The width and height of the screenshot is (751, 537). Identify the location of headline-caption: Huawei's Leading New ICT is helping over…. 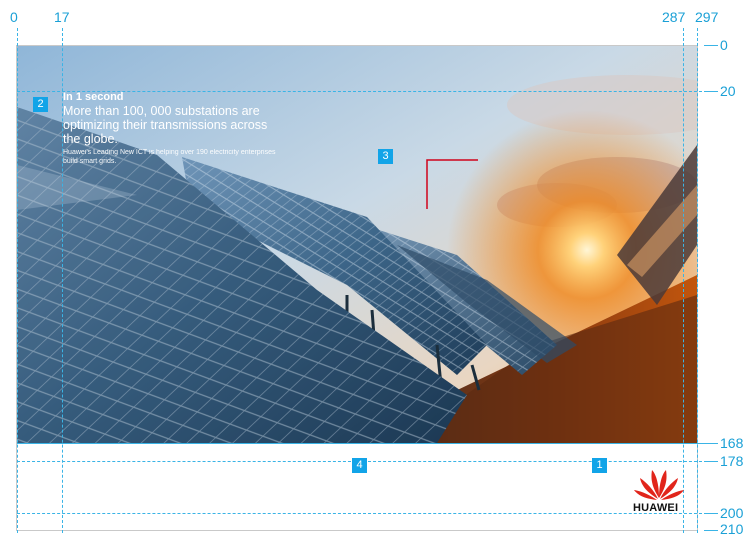
(169, 157).